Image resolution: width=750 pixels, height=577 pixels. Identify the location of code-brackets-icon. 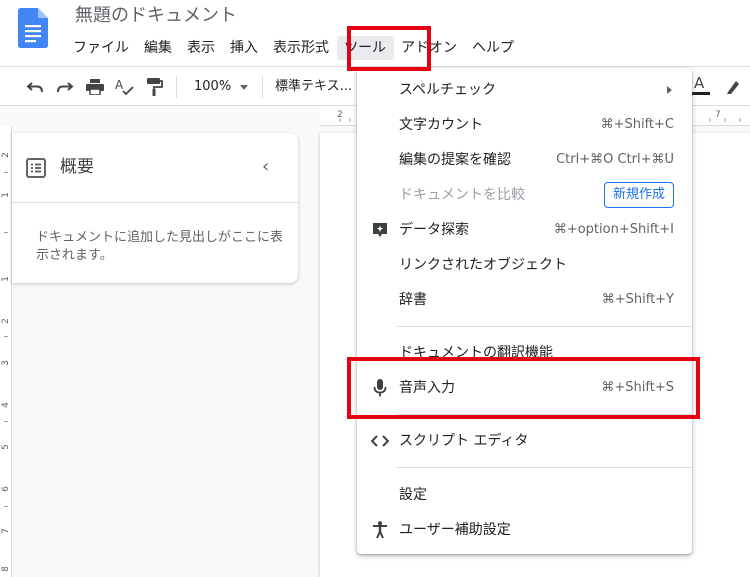
(380, 441).